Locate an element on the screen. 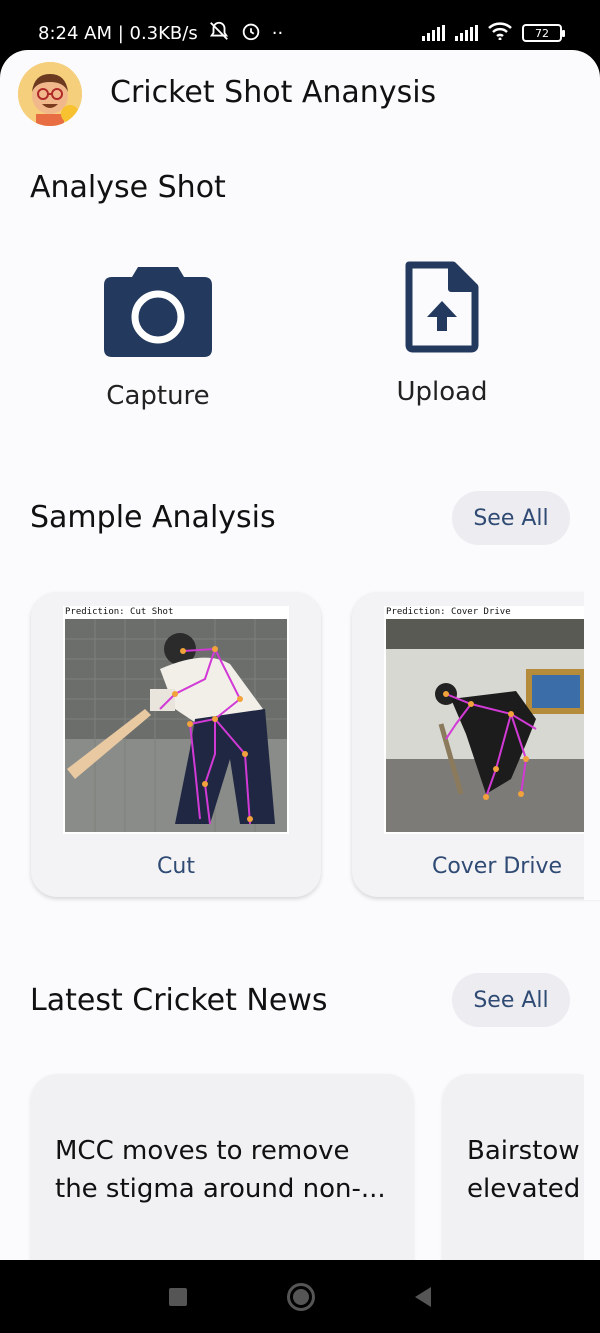  sample-image-cut: Prediction: Cut Shot is located at coordinates (176, 720).